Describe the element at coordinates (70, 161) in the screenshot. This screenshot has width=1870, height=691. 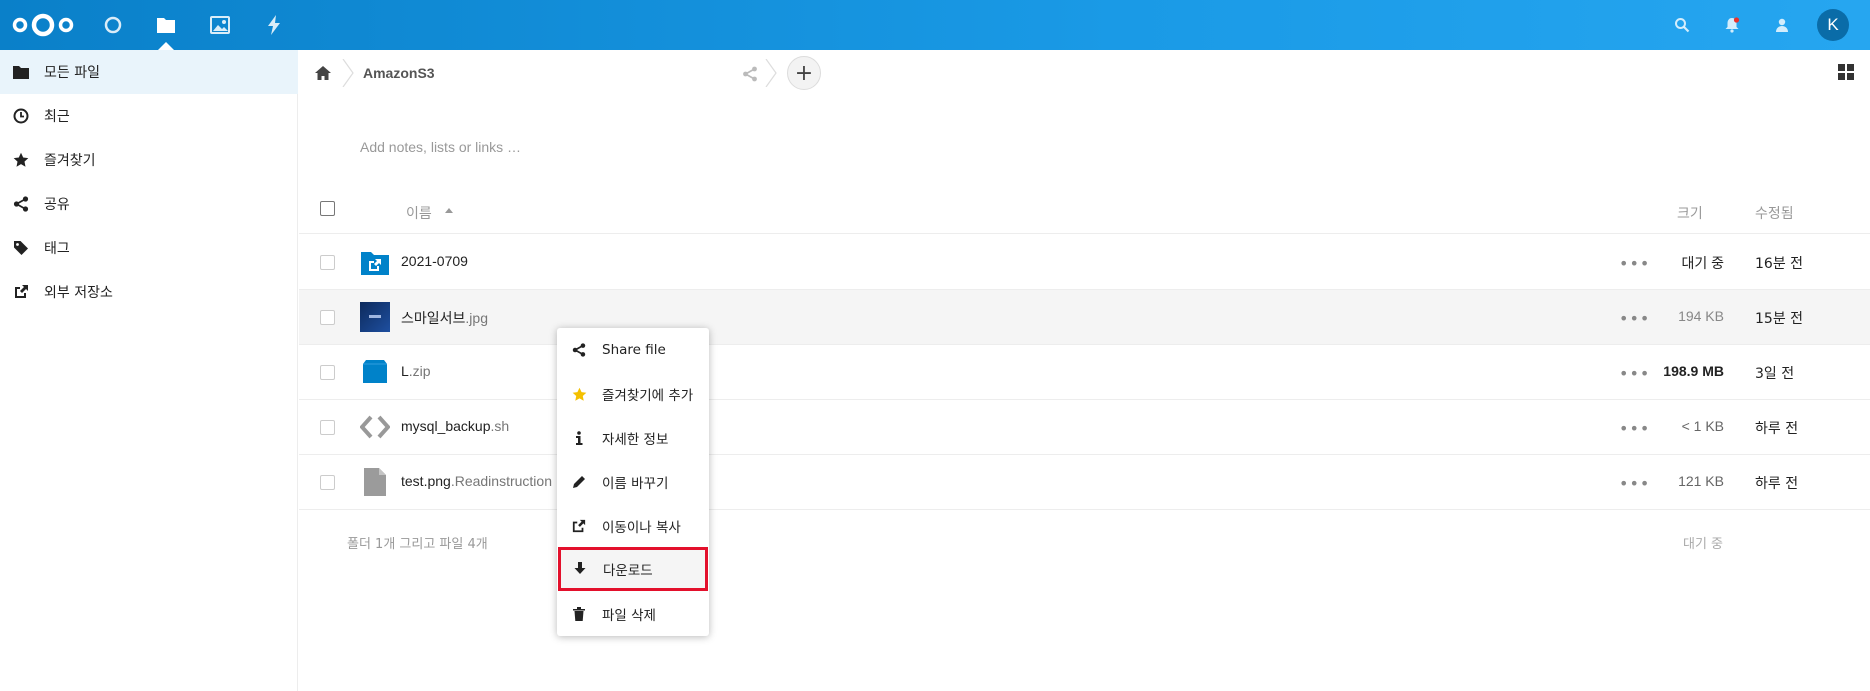
I see `sidebar-item-label: 즐겨찾기` at that location.